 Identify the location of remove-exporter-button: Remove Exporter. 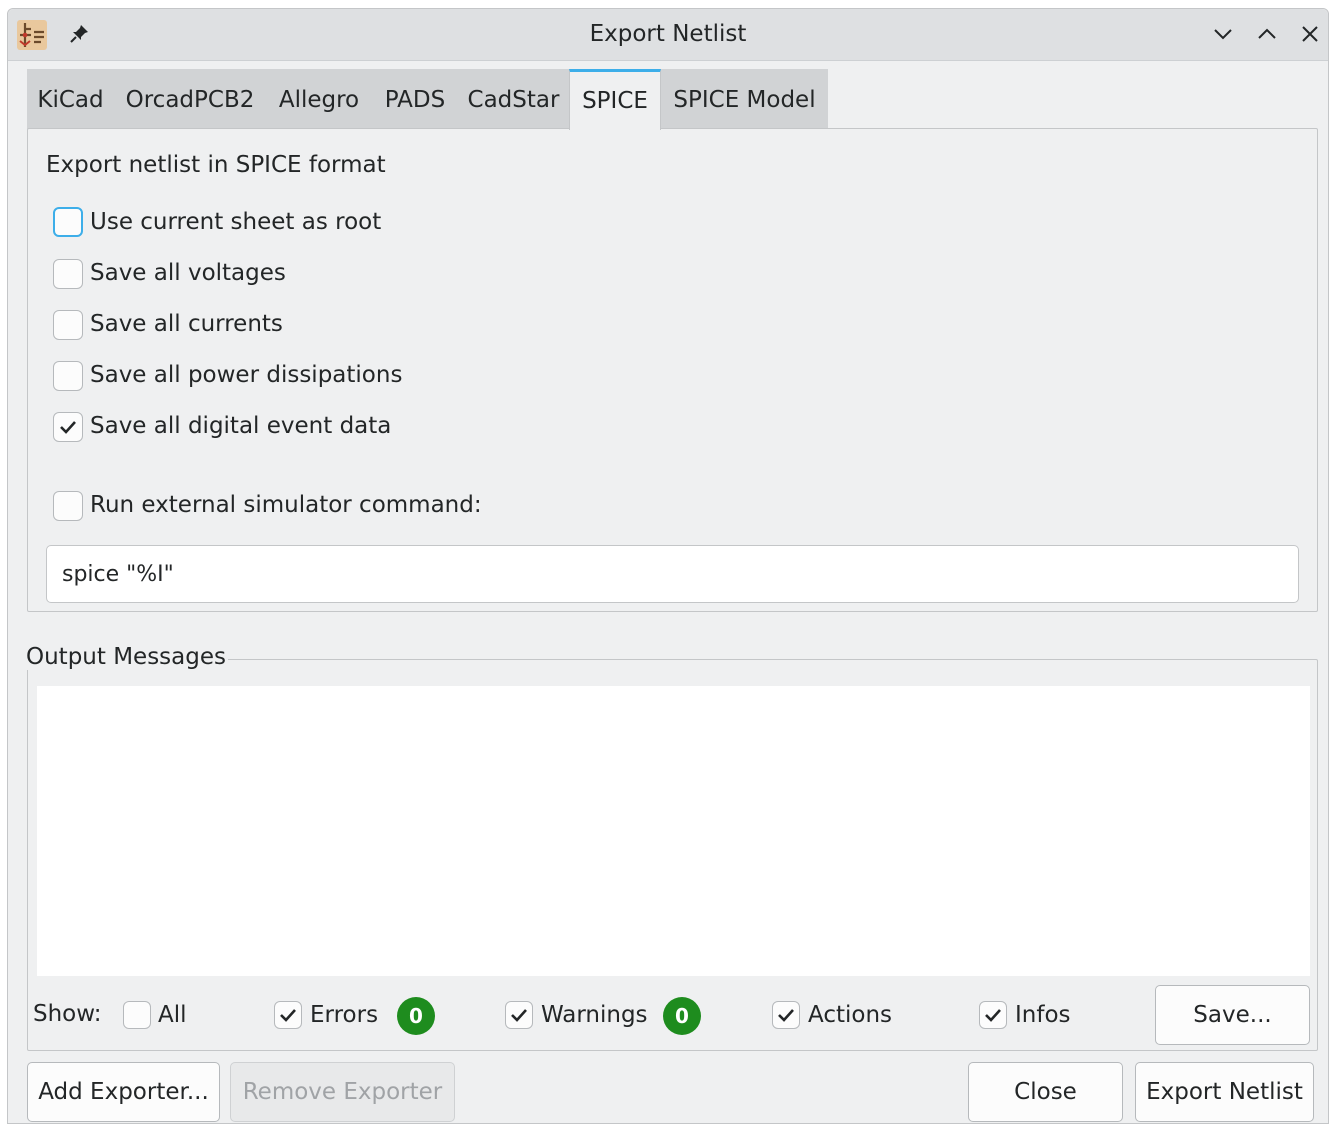
(342, 1092).